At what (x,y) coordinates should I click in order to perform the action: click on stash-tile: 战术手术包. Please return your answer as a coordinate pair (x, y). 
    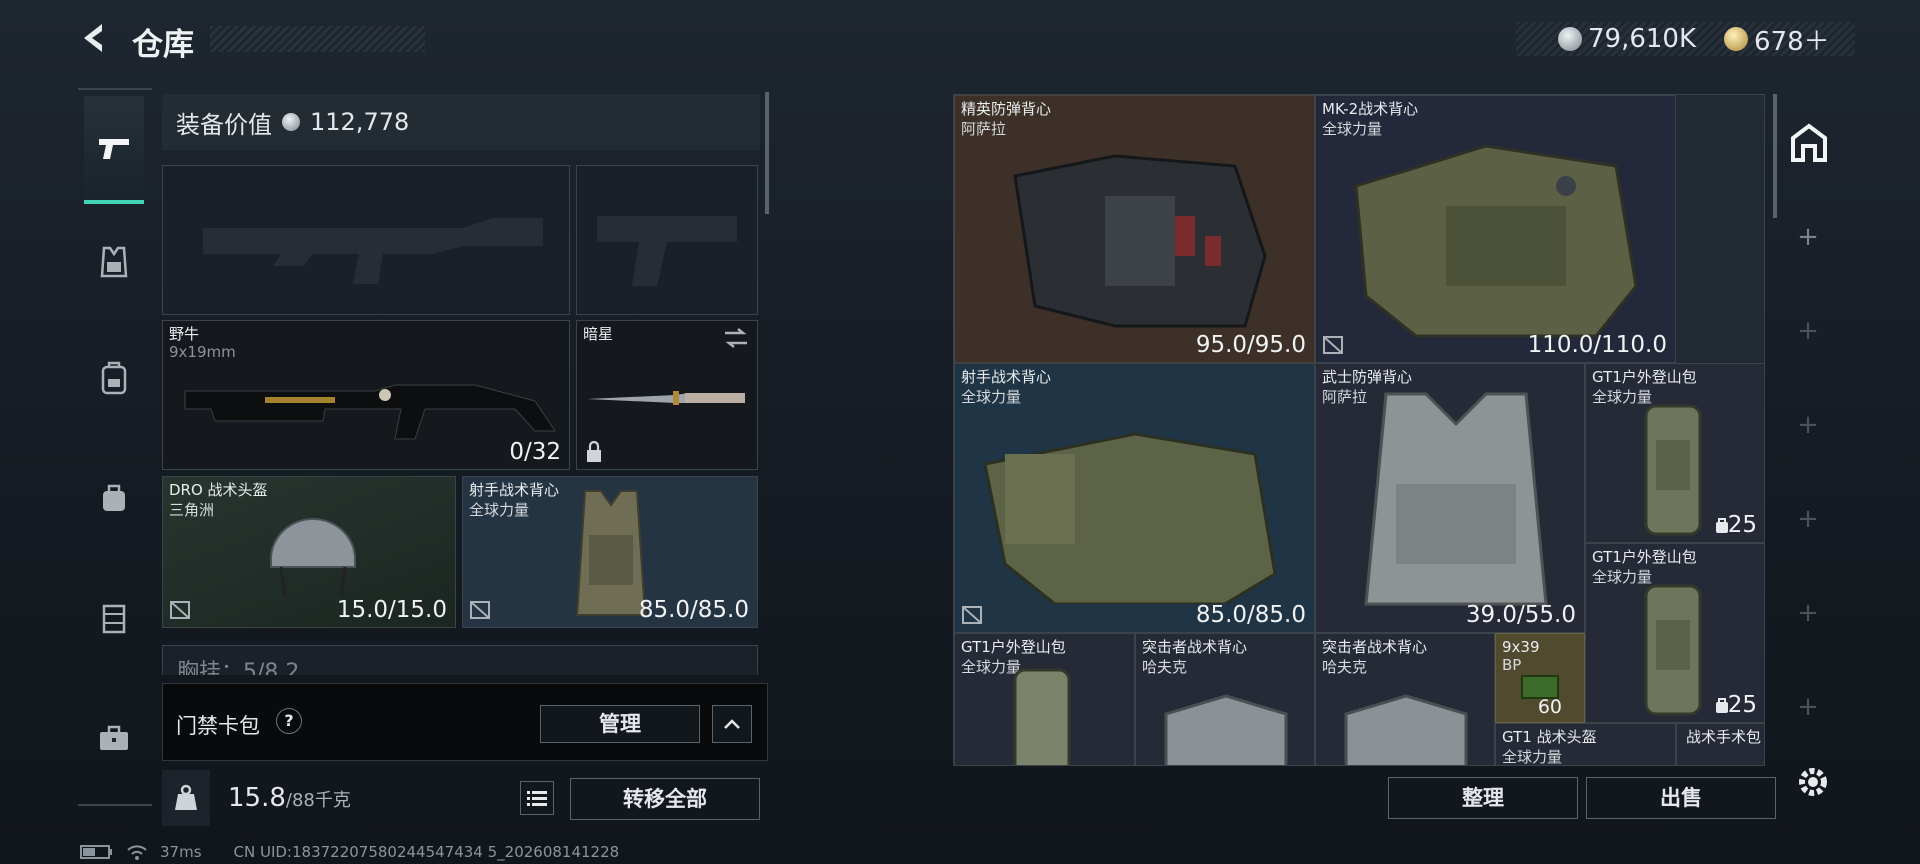
    Looking at the image, I should click on (1720, 744).